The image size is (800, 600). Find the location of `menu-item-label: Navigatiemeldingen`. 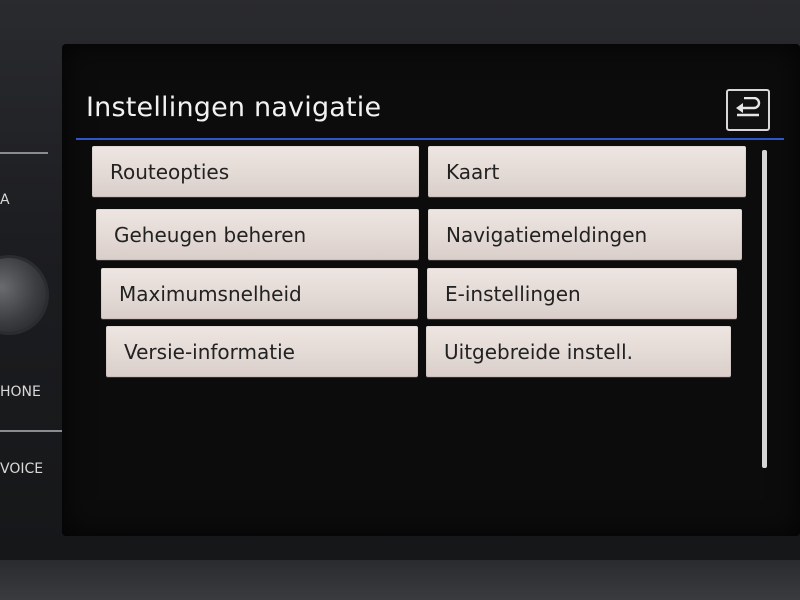

menu-item-label: Navigatiemeldingen is located at coordinates (547, 234).